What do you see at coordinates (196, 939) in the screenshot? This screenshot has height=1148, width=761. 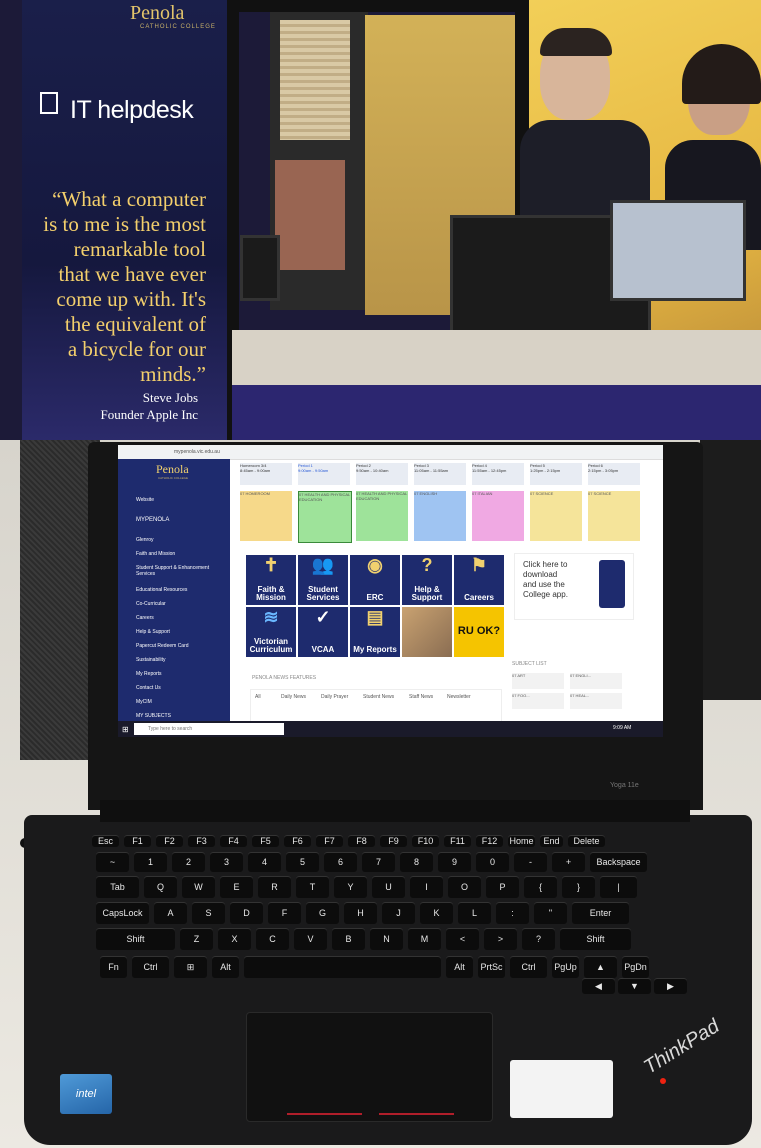 I see `key: Z` at bounding box center [196, 939].